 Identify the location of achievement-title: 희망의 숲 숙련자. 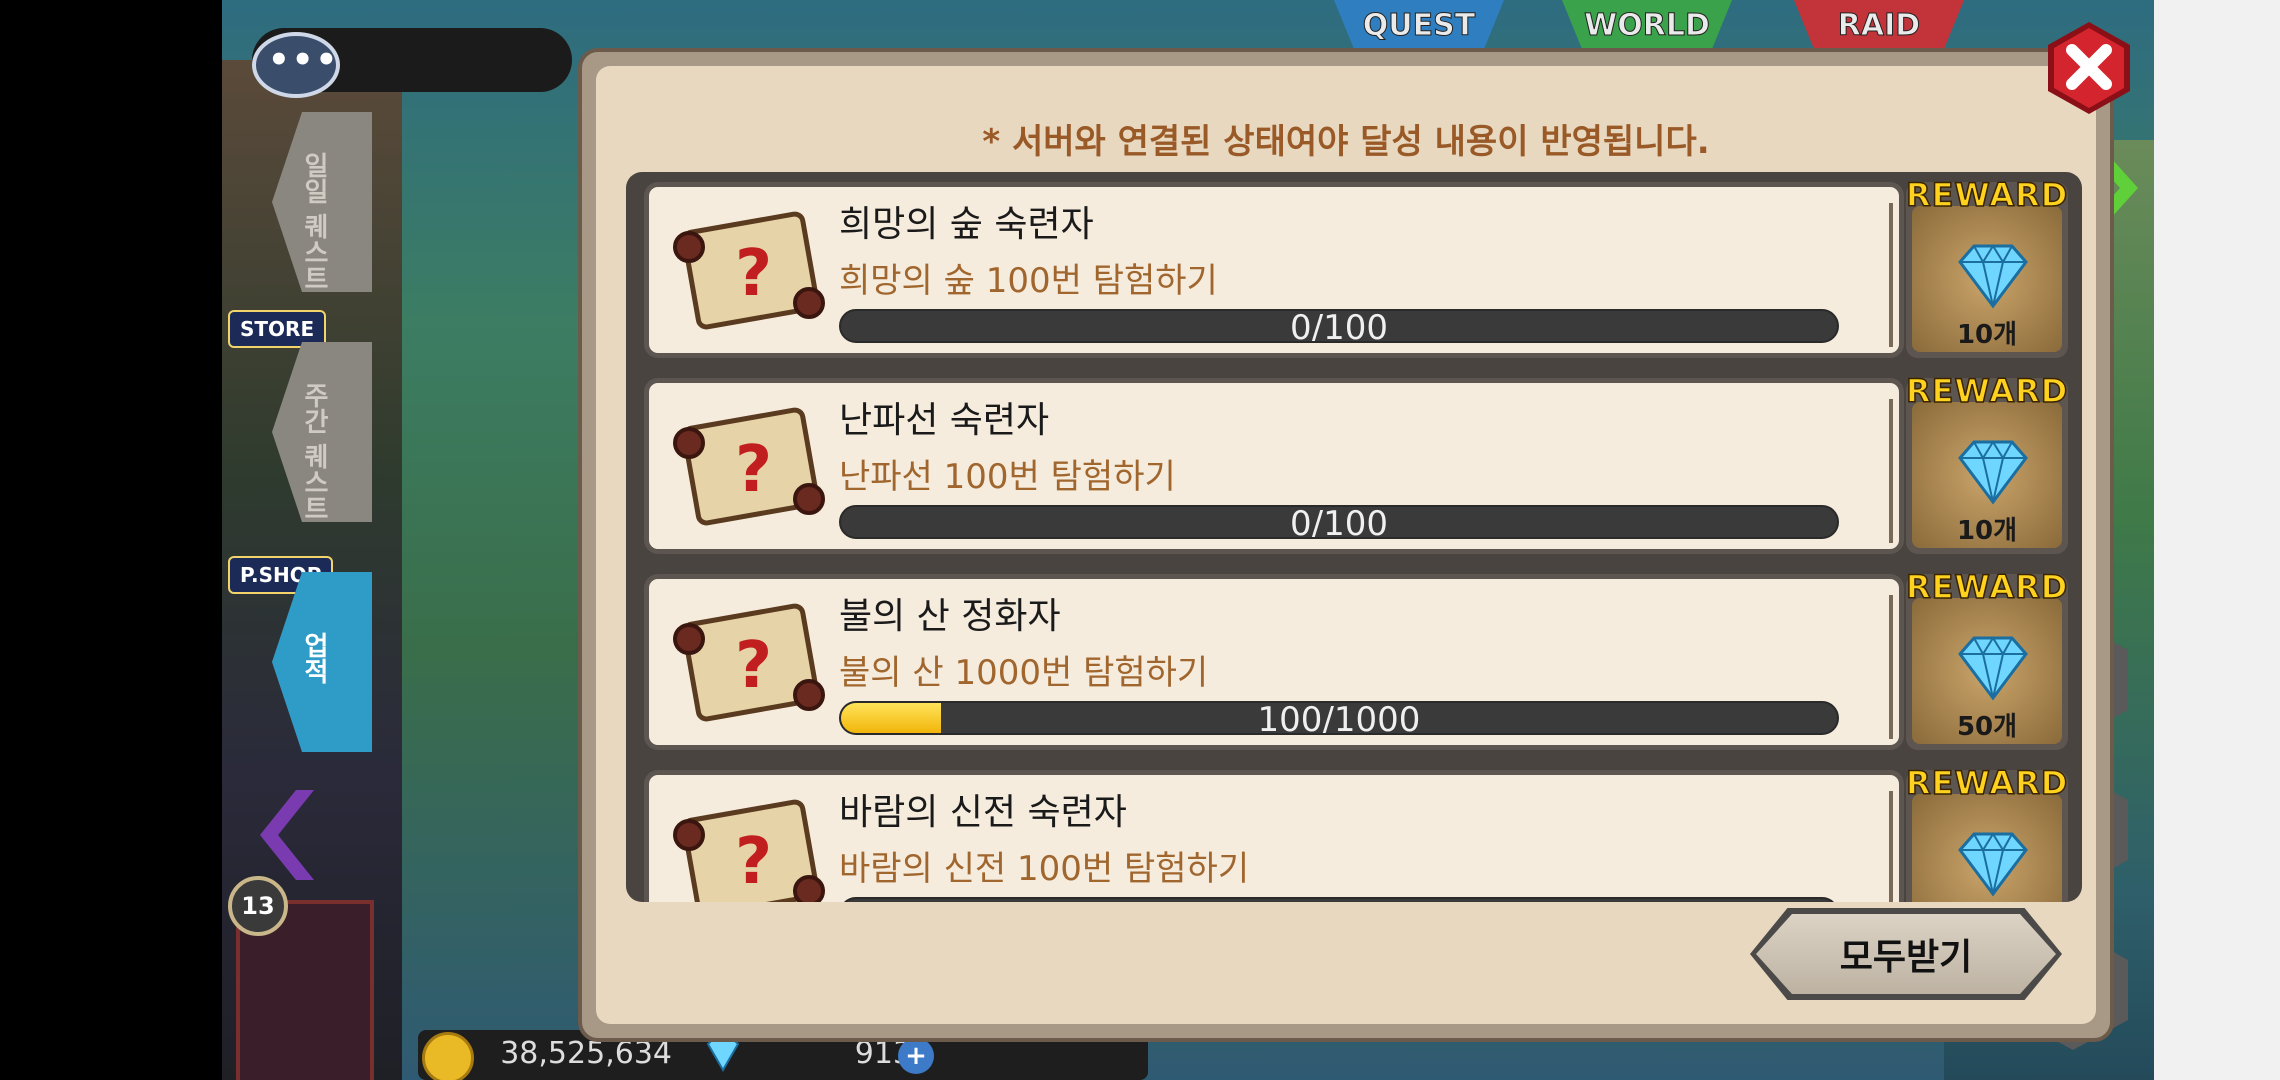
(966, 224).